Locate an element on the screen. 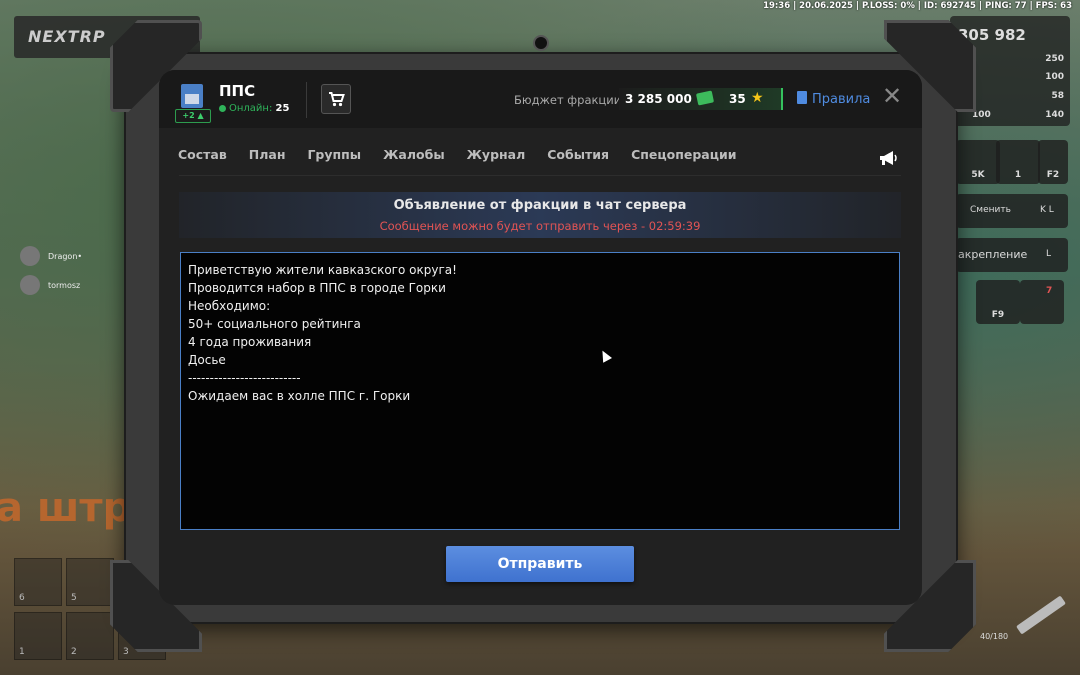  pin-label: акрепление is located at coordinates (993, 254).